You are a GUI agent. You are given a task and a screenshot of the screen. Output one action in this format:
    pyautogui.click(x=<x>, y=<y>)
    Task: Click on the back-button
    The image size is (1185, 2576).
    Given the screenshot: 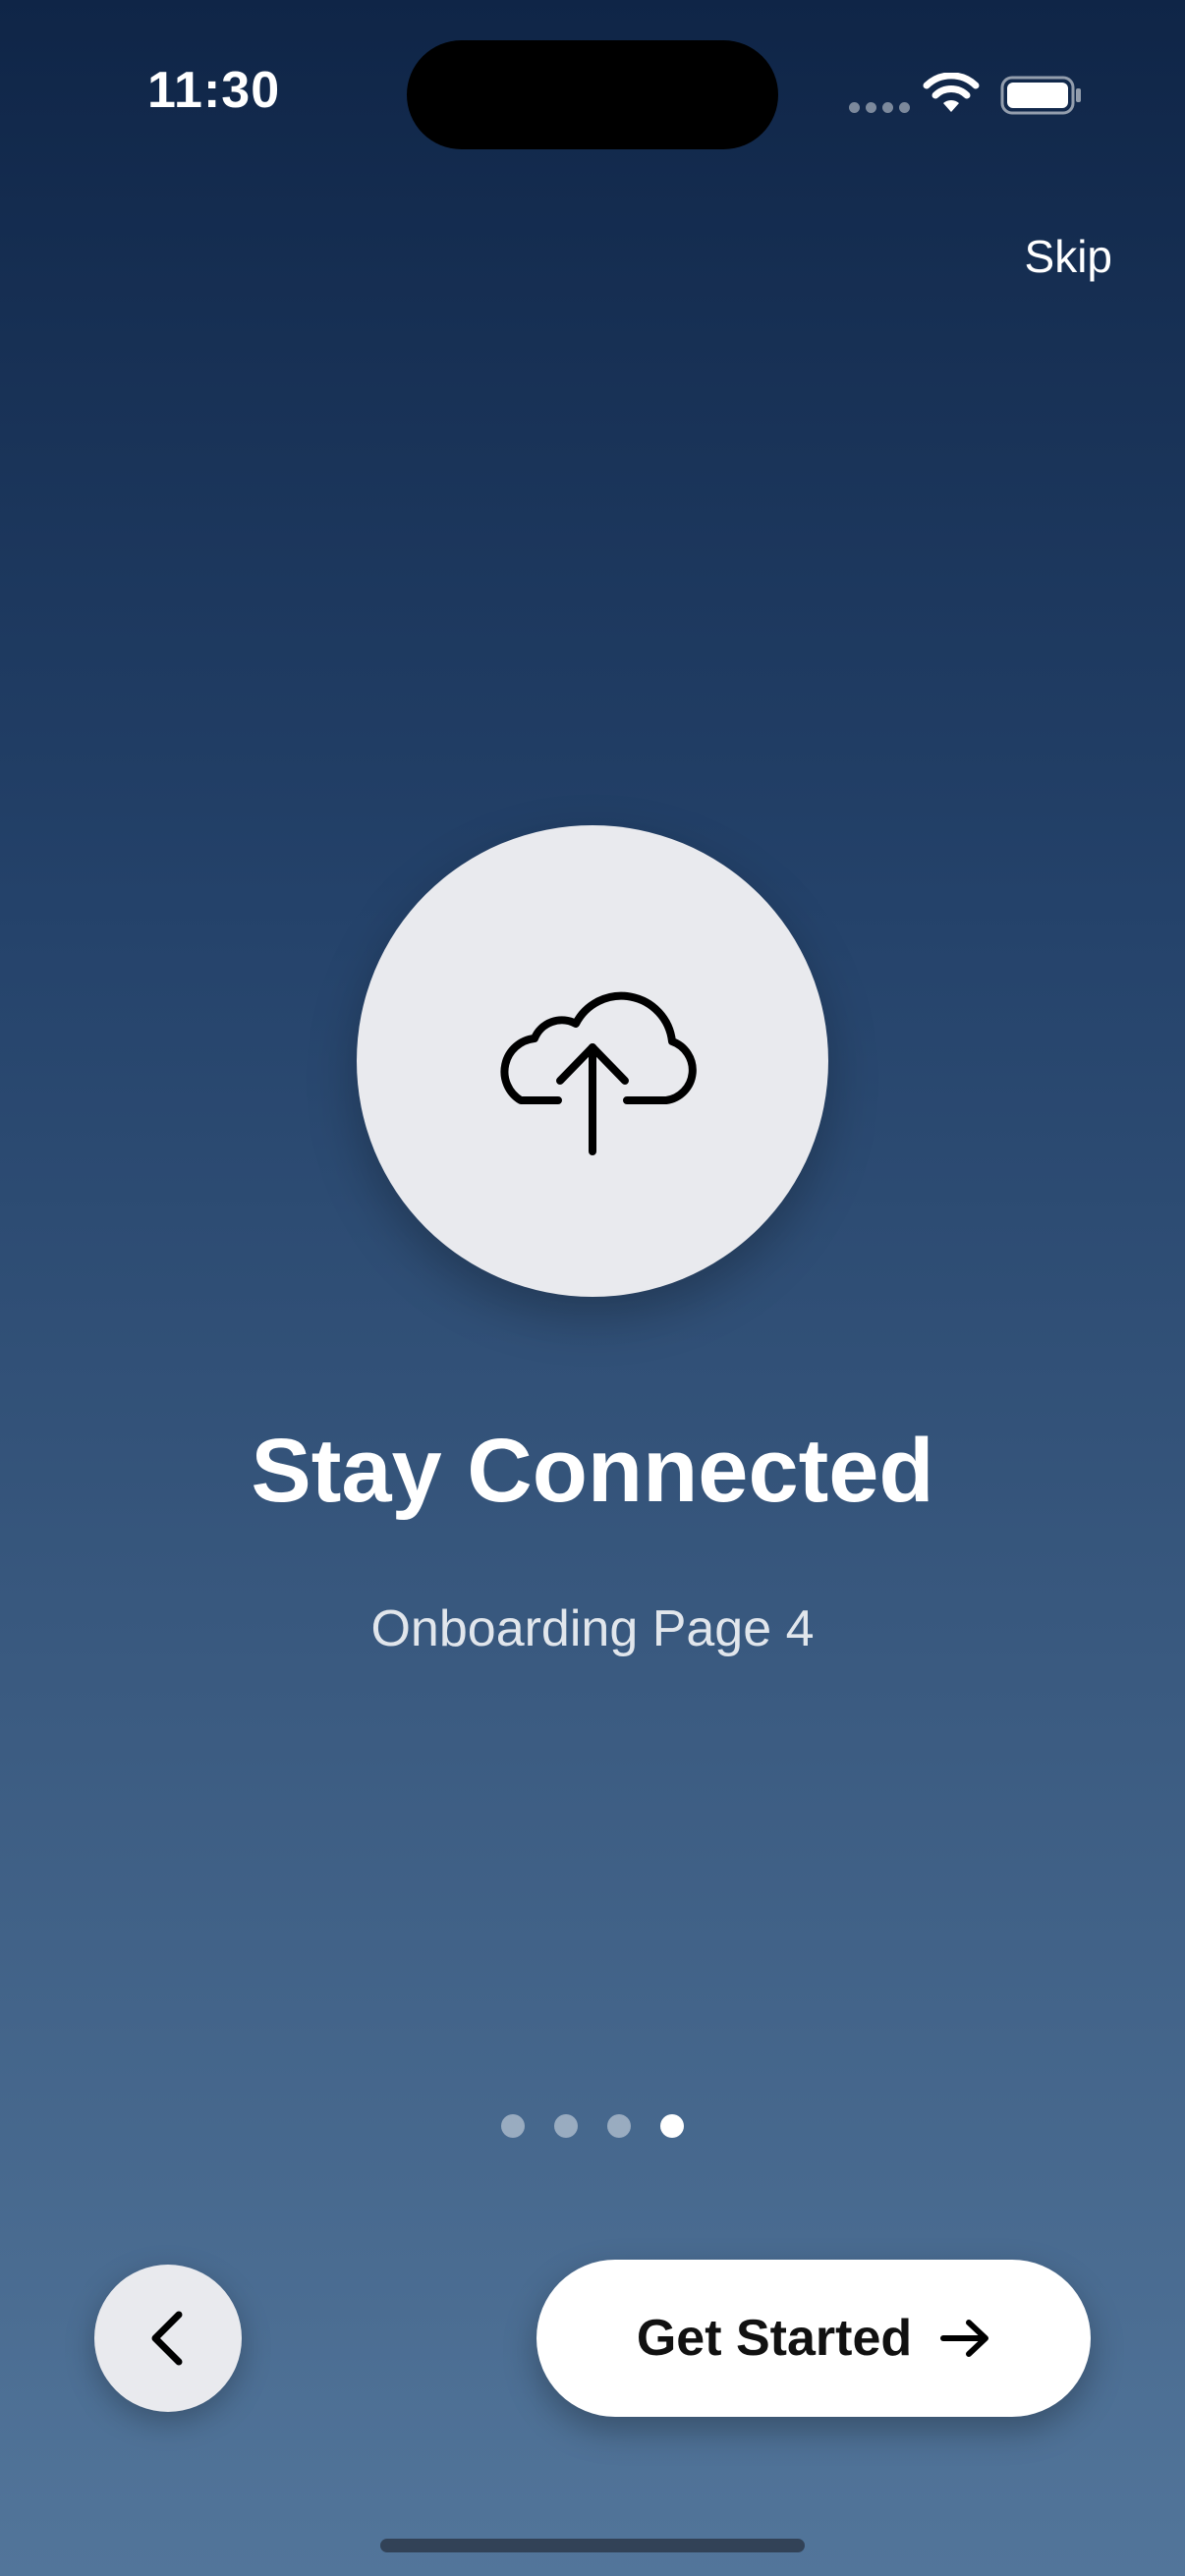 What is the action you would take?
    pyautogui.click(x=168, y=2338)
    